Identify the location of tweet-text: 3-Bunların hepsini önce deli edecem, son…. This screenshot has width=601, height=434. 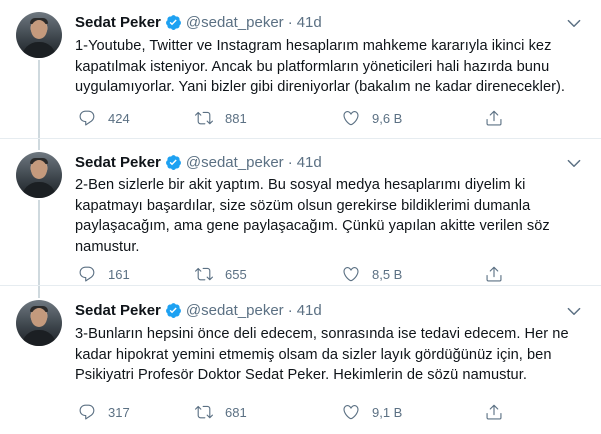
(330, 355).